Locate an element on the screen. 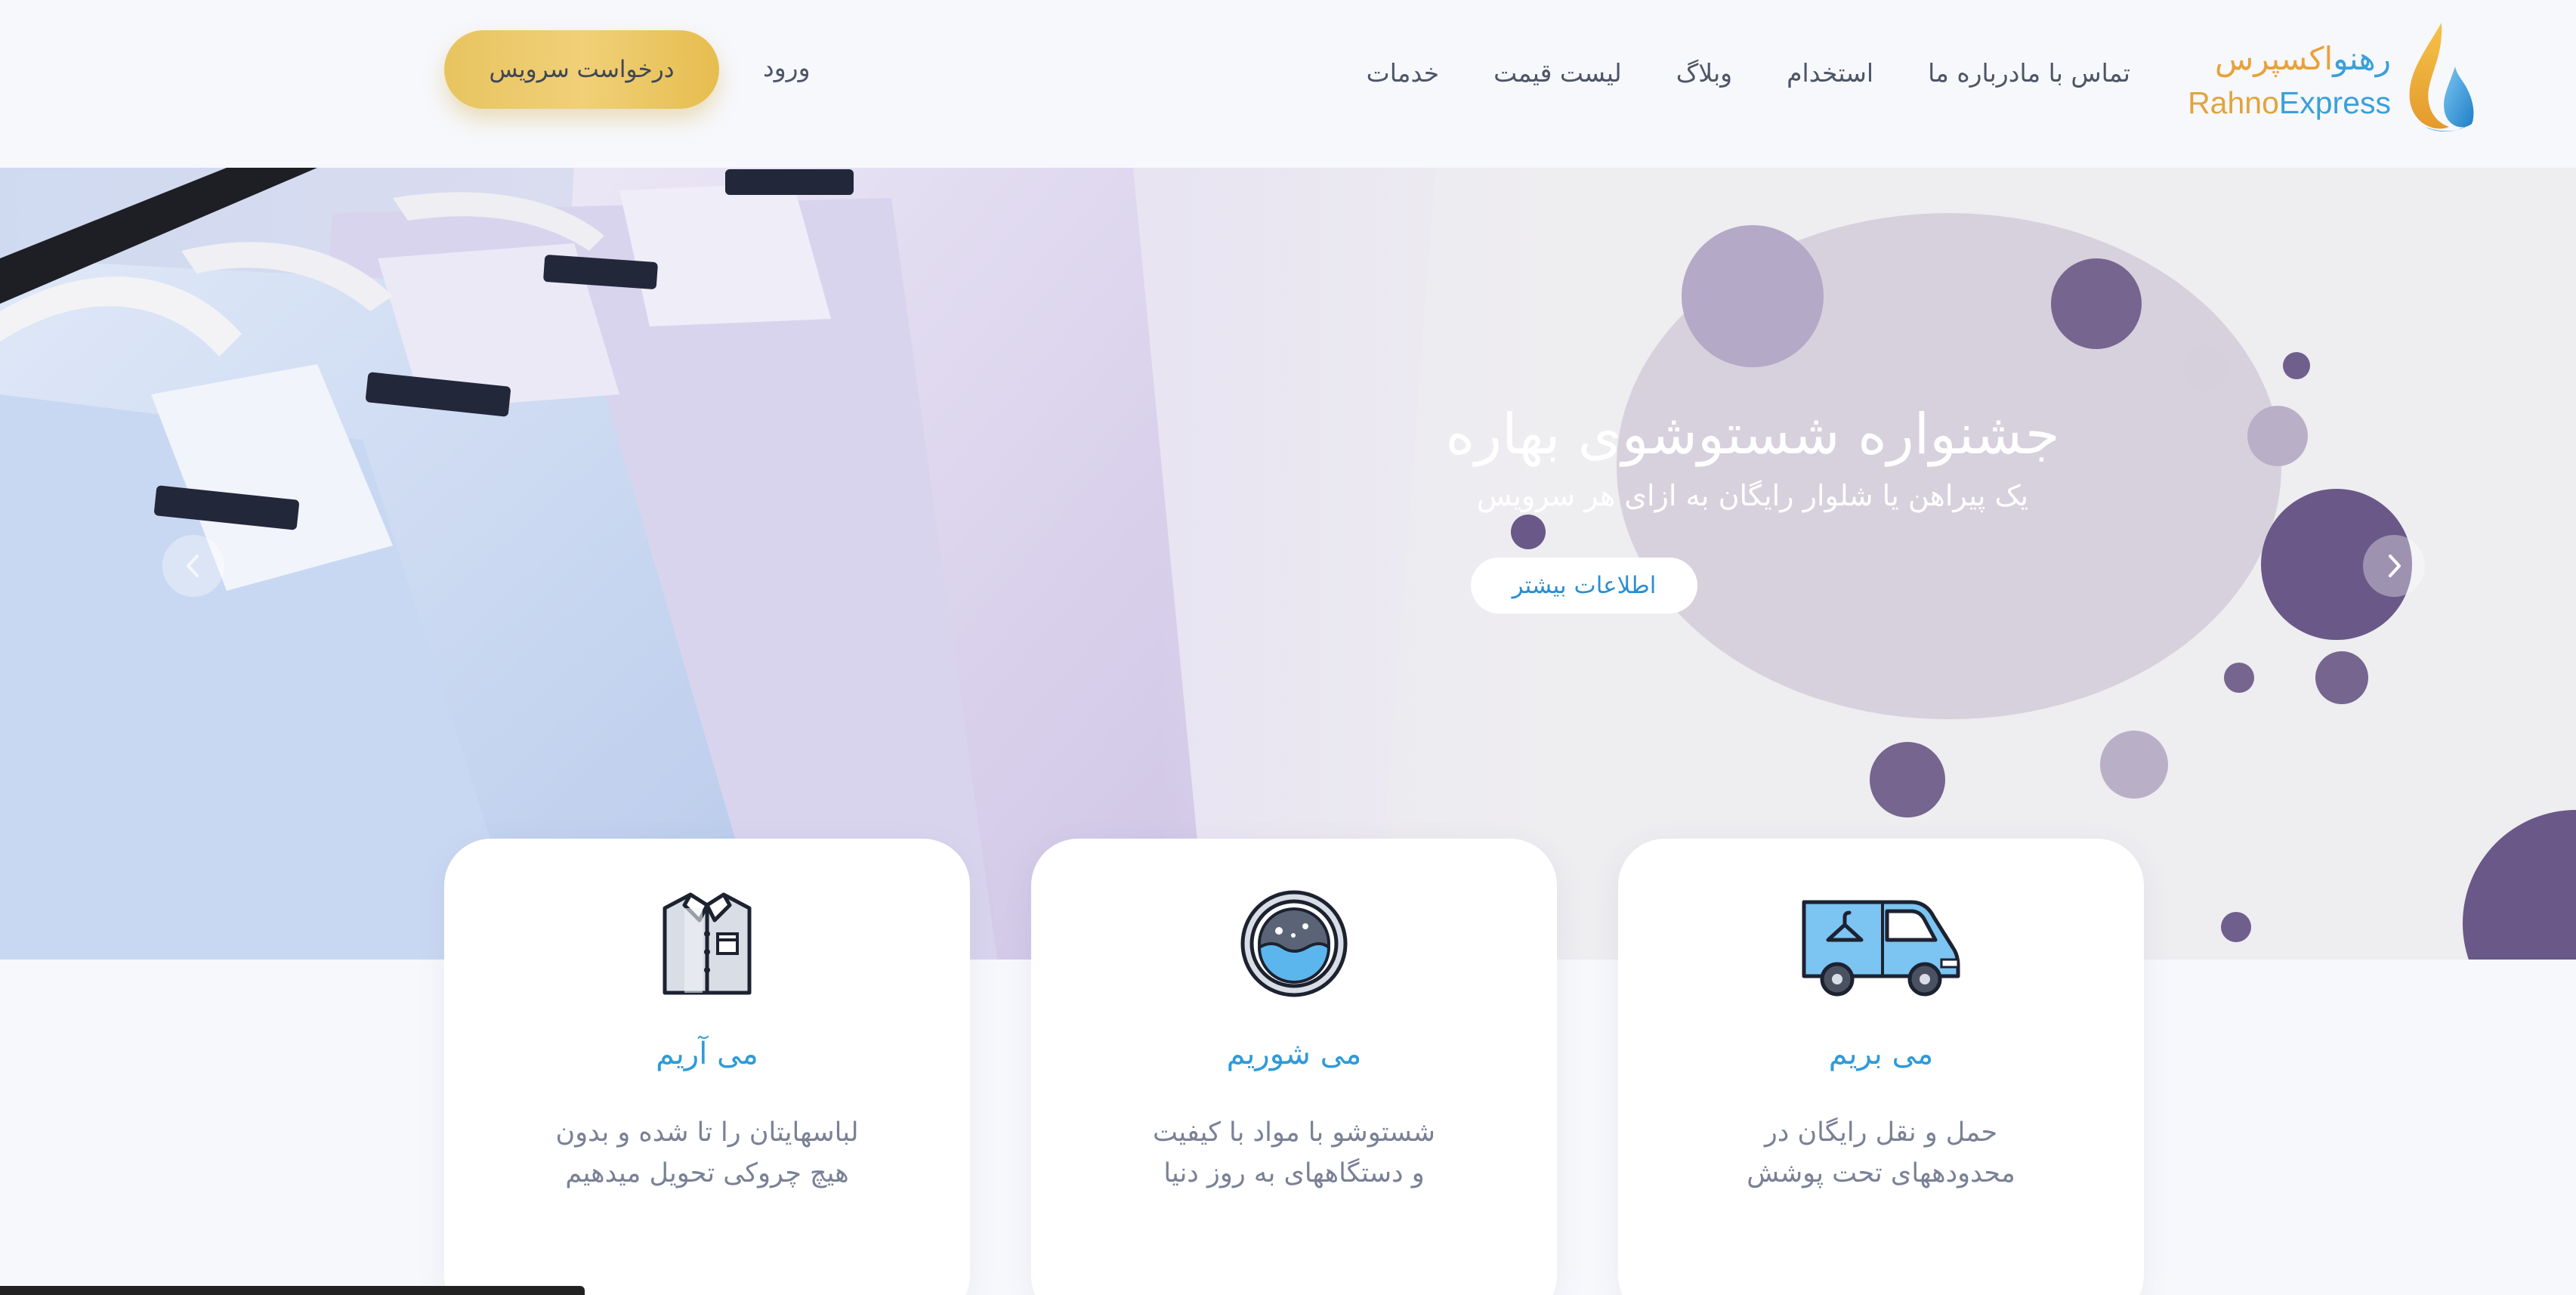 The image size is (2576, 1295). card-title: می بریم is located at coordinates (1881, 1054).